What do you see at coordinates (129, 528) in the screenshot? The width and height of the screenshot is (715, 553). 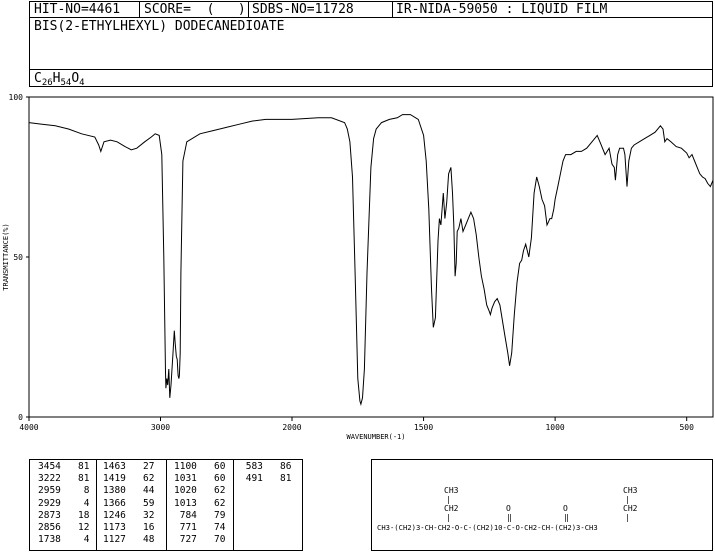 I see `peak-row: 1173 16` at bounding box center [129, 528].